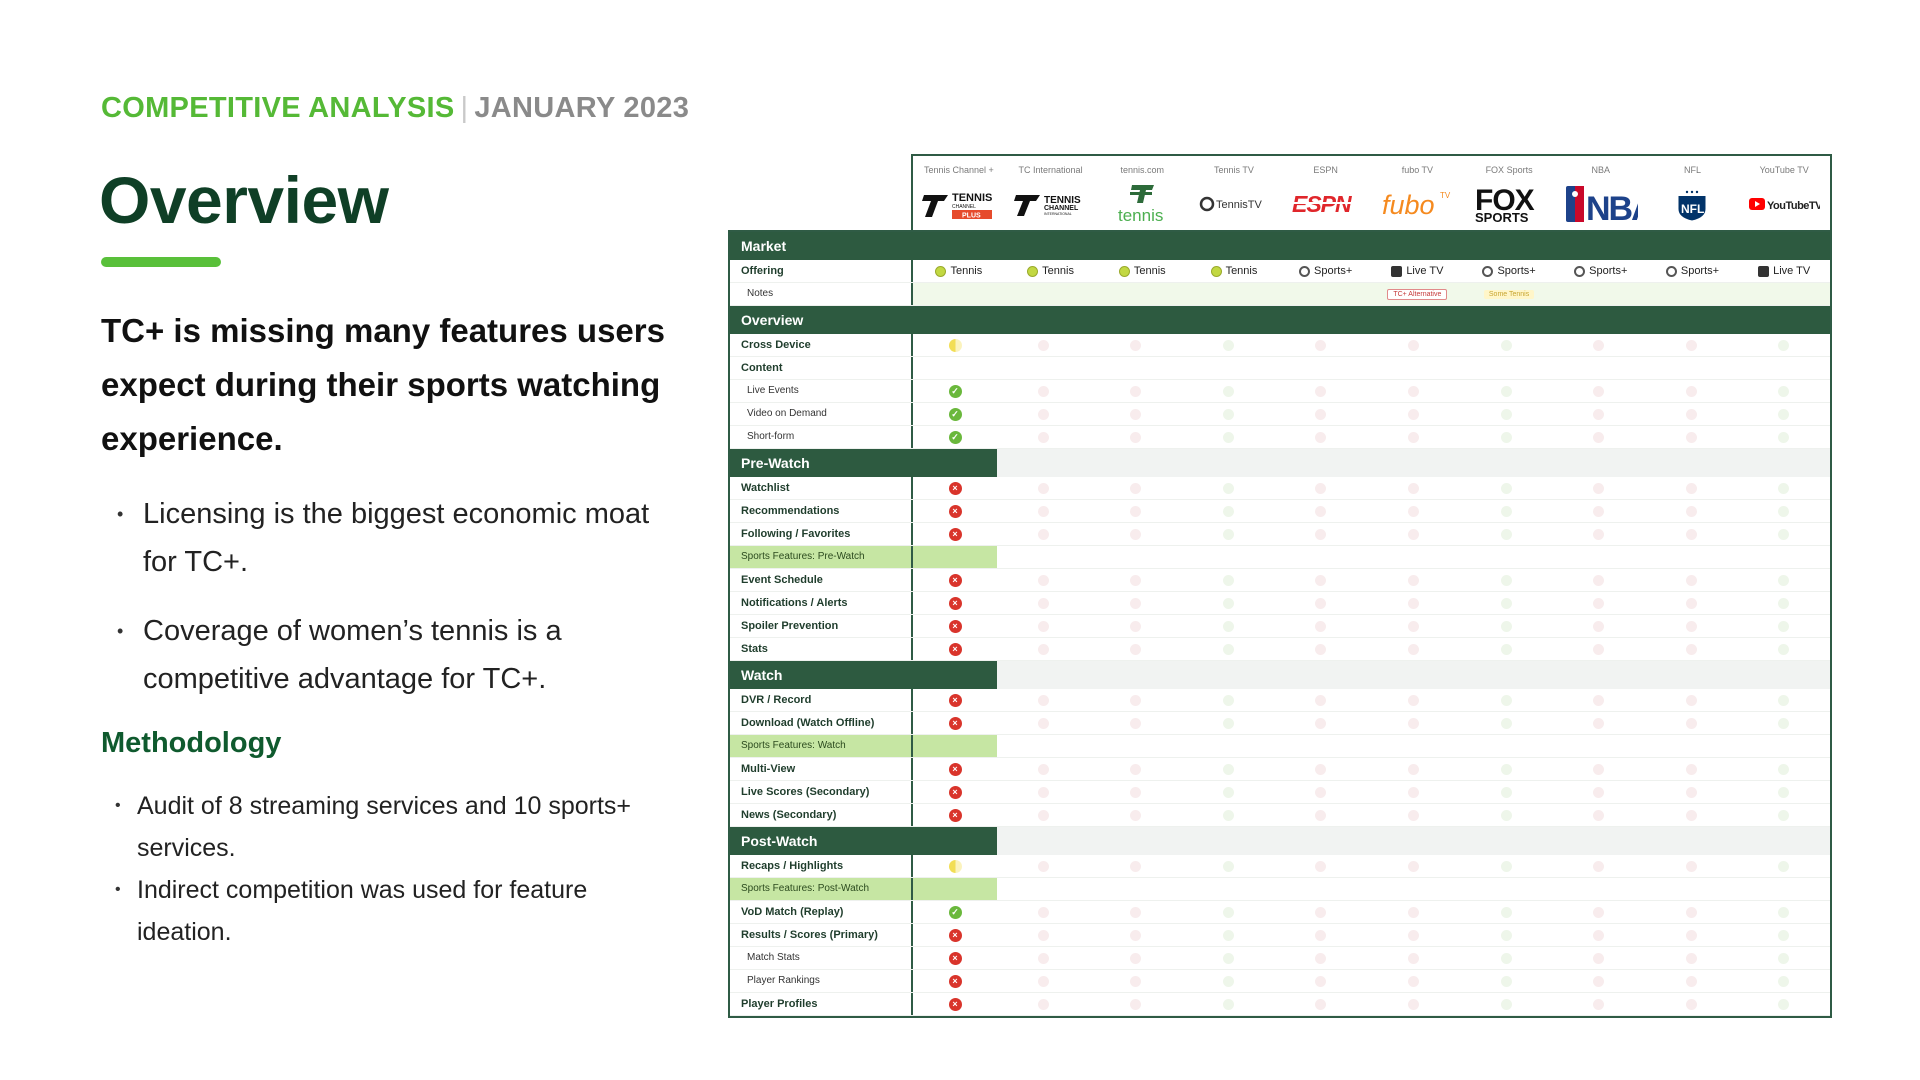 This screenshot has width=1920, height=1080. What do you see at coordinates (1326, 193) in the screenshot?
I see `service-column-header: ESPN ESPN` at bounding box center [1326, 193].